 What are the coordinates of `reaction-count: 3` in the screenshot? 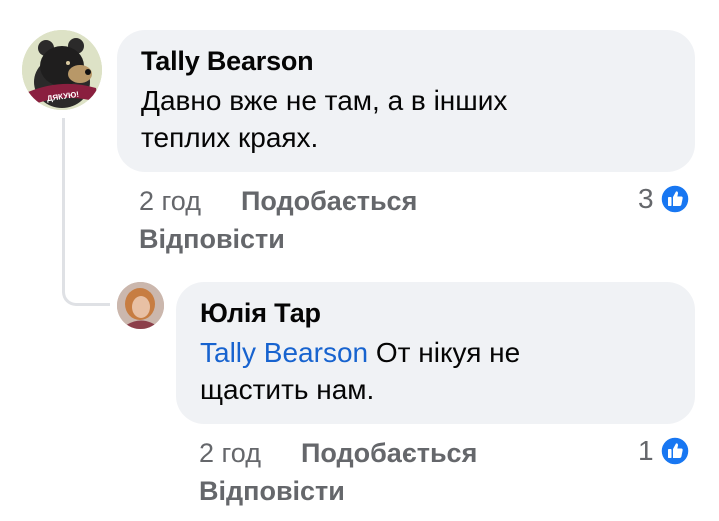 It's located at (646, 198).